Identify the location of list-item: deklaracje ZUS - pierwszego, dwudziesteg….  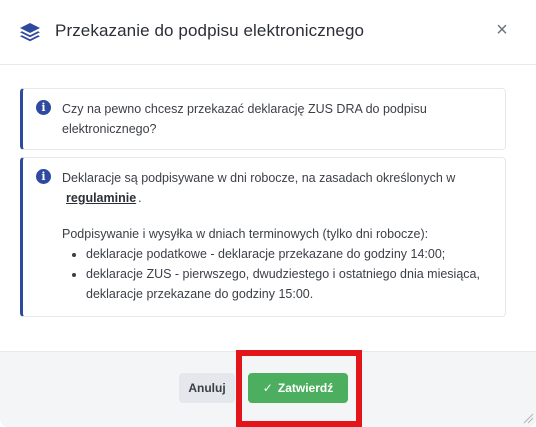
(284, 284).